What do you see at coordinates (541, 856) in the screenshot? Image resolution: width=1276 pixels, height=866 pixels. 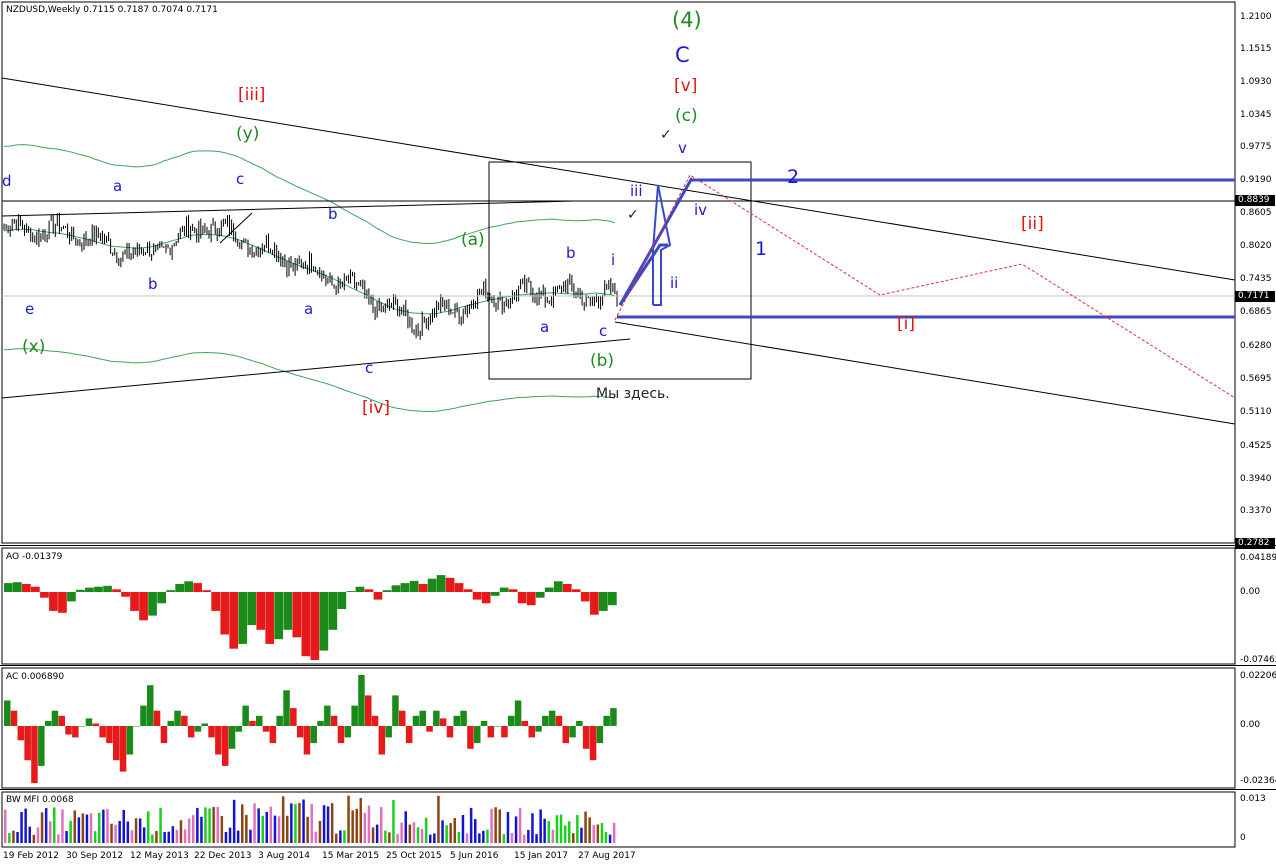 I see `x-tick-label: 15 Jan 2017` at bounding box center [541, 856].